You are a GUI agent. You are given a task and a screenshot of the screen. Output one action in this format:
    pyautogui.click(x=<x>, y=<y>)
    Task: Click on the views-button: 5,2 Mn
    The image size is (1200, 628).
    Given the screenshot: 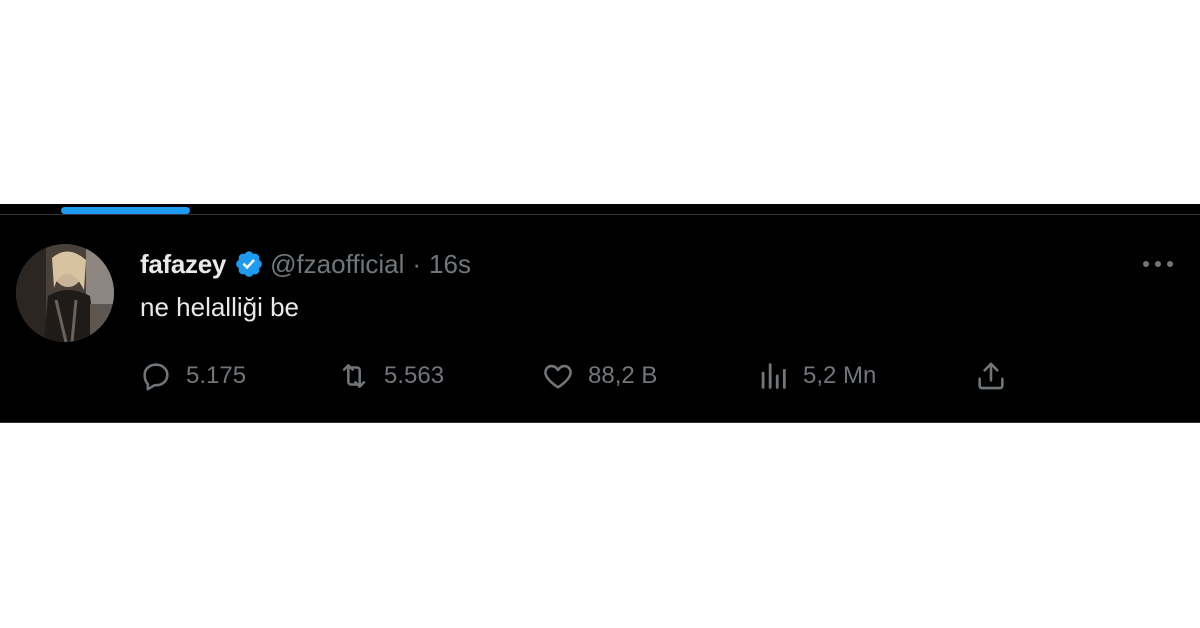 What is the action you would take?
    pyautogui.click(x=815, y=376)
    